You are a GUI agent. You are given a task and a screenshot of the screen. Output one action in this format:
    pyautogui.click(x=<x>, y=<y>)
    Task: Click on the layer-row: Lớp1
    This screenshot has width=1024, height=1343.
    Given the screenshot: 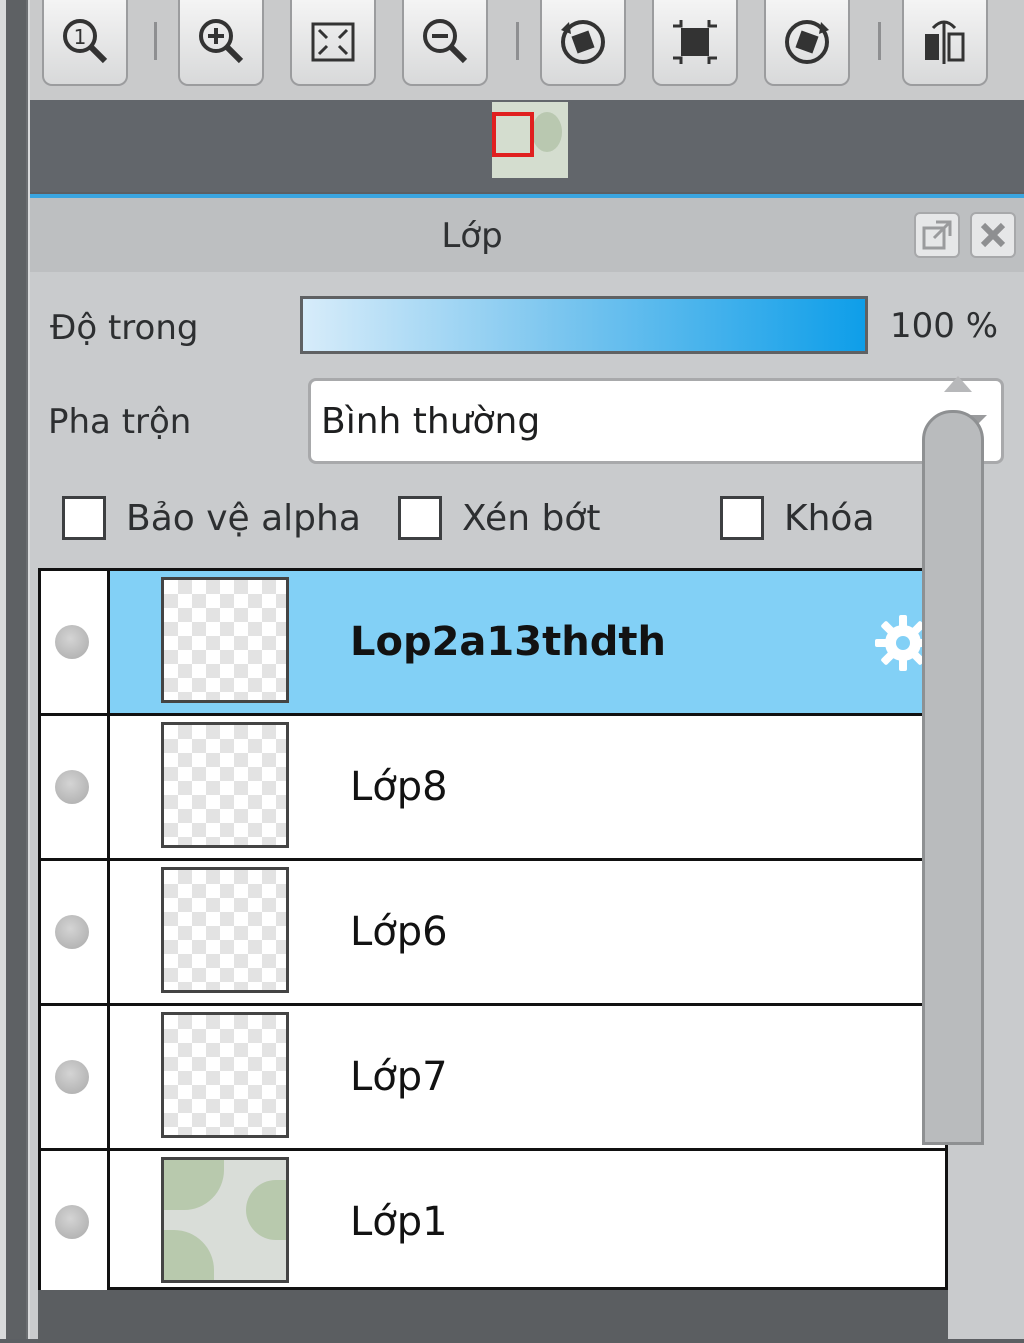 What is the action you would take?
    pyautogui.click(x=493, y=1222)
    